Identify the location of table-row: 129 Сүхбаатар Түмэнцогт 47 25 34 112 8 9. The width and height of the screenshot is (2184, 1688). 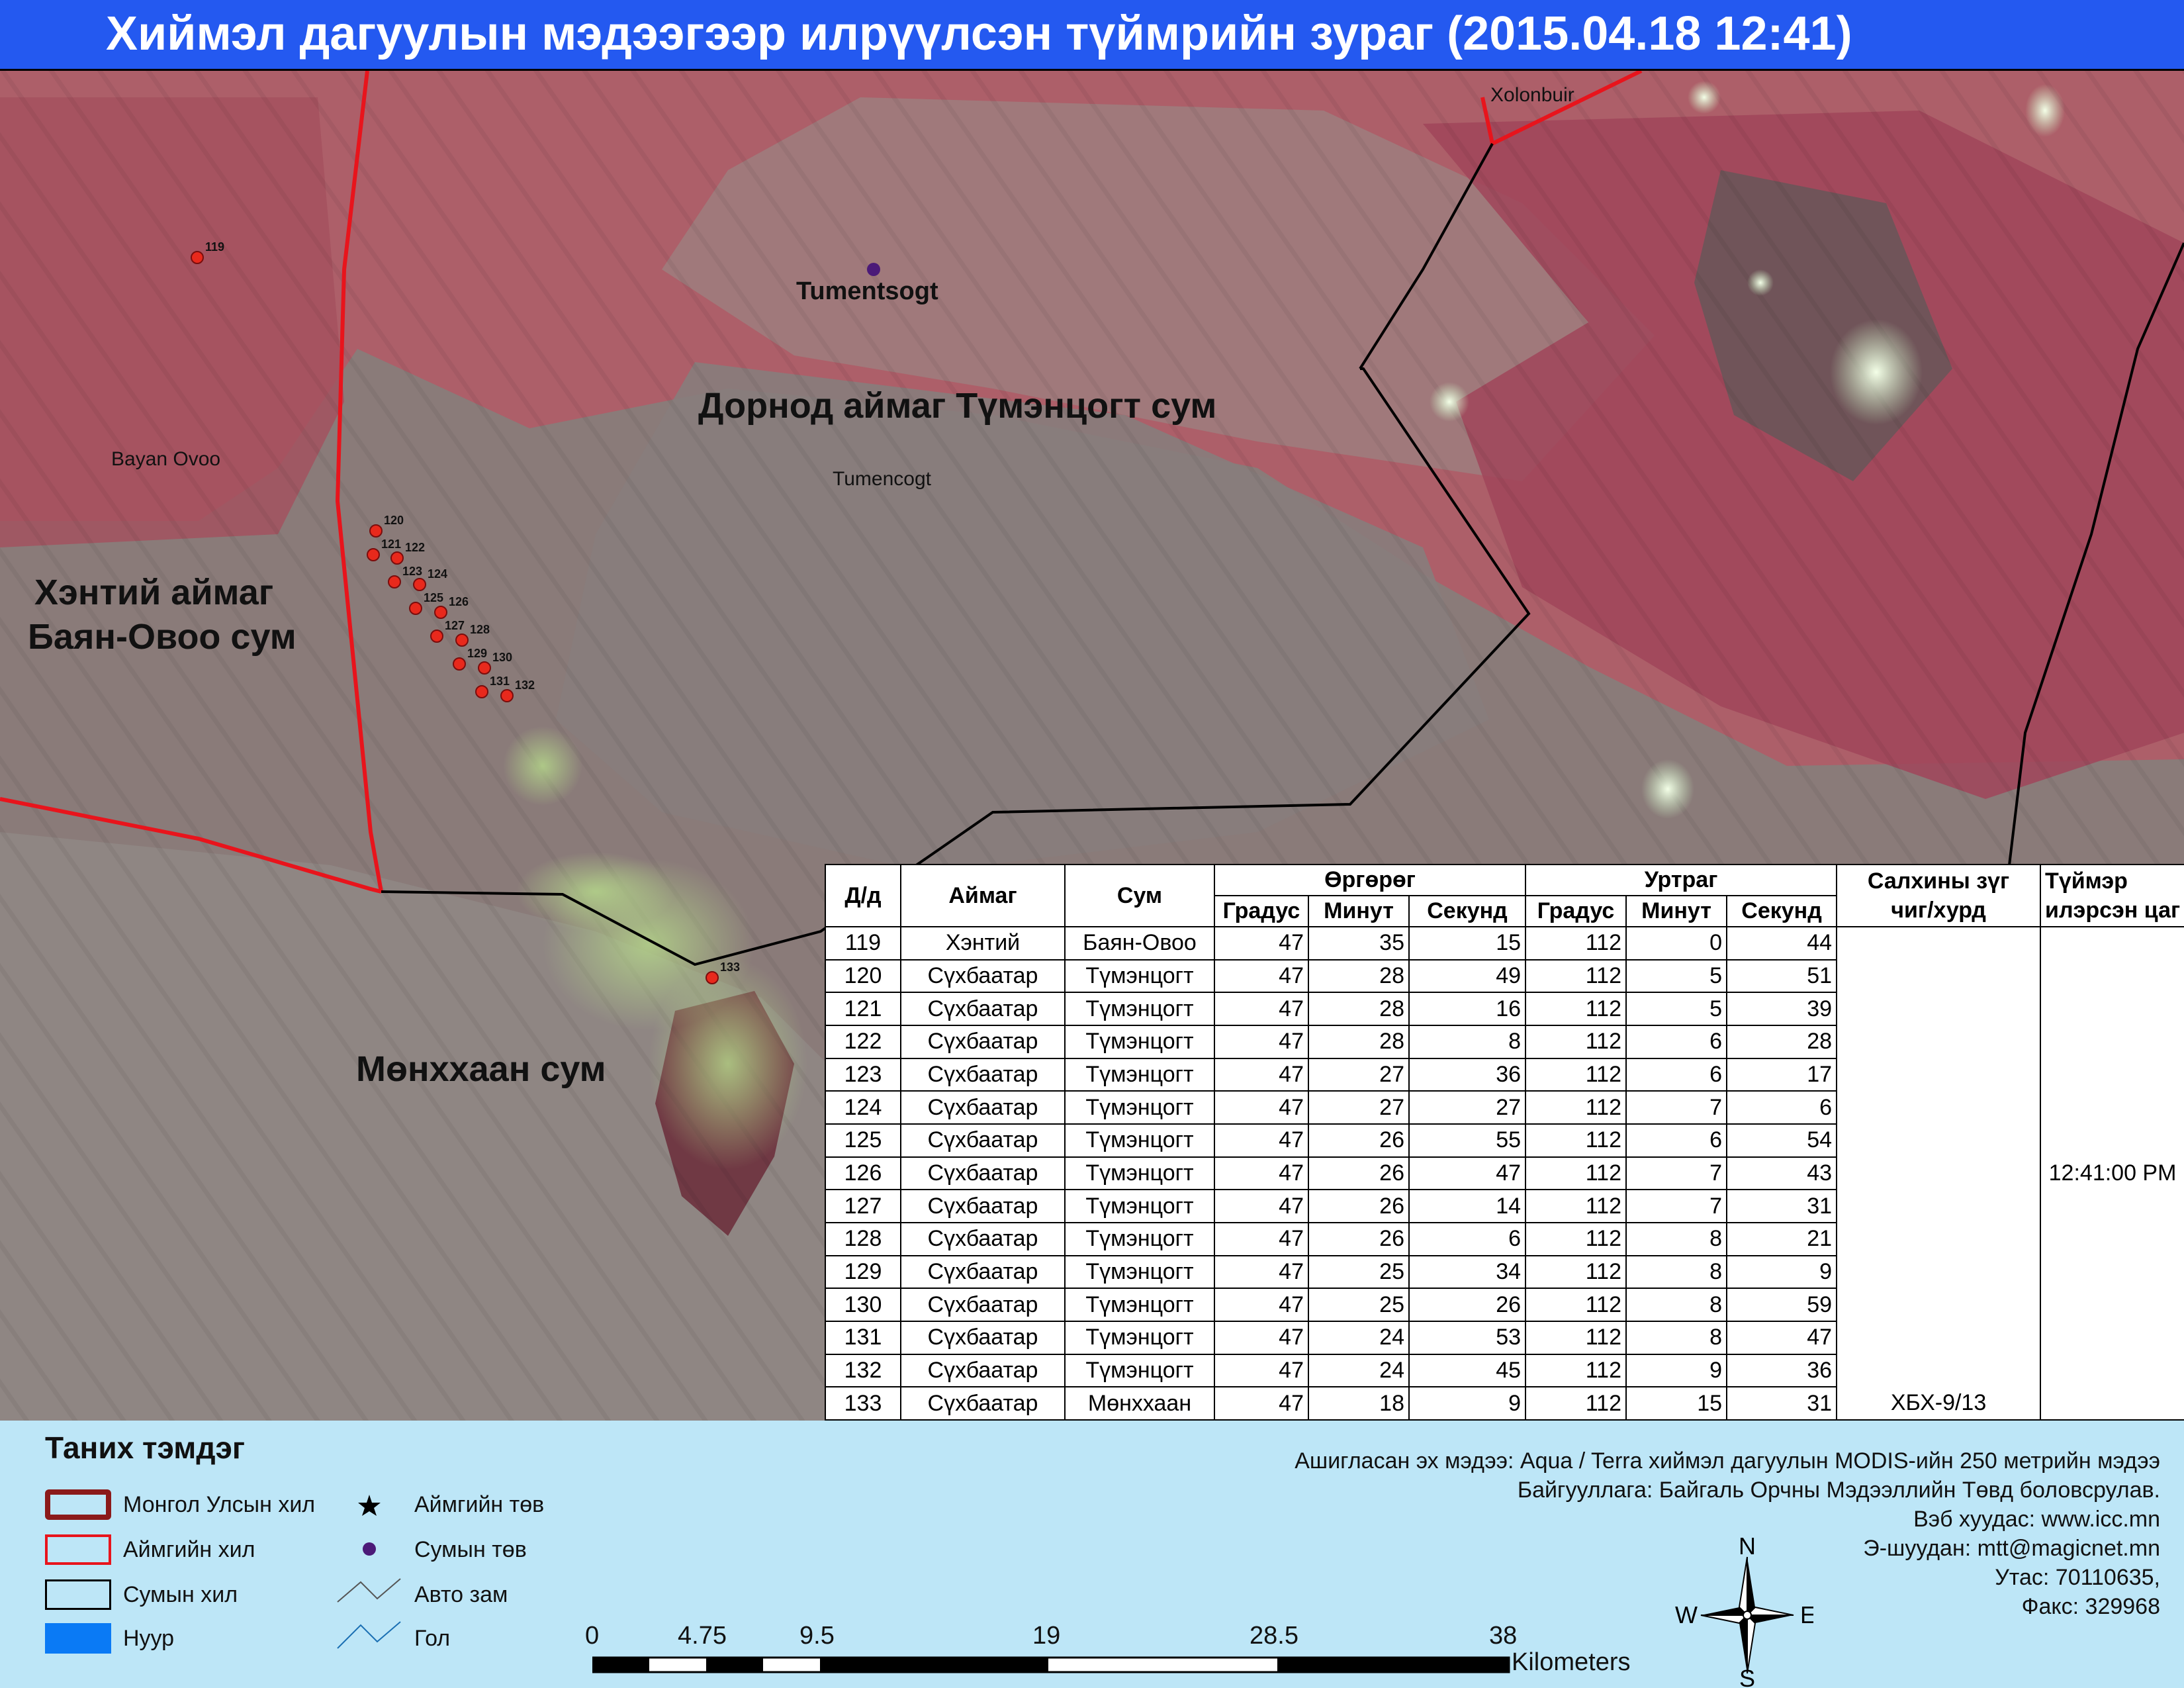
(1504, 1271).